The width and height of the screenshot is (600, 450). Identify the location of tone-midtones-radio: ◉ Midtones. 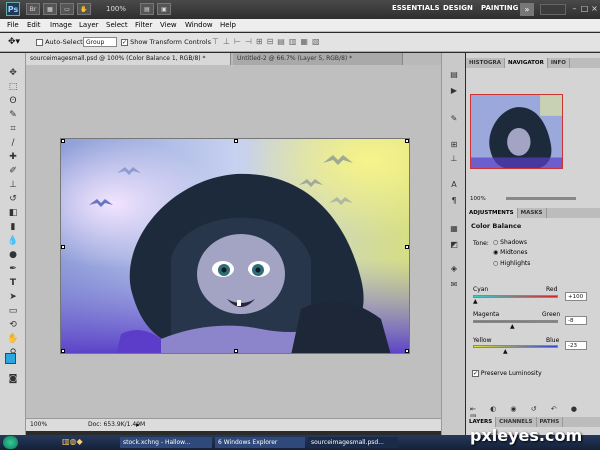
(510, 252).